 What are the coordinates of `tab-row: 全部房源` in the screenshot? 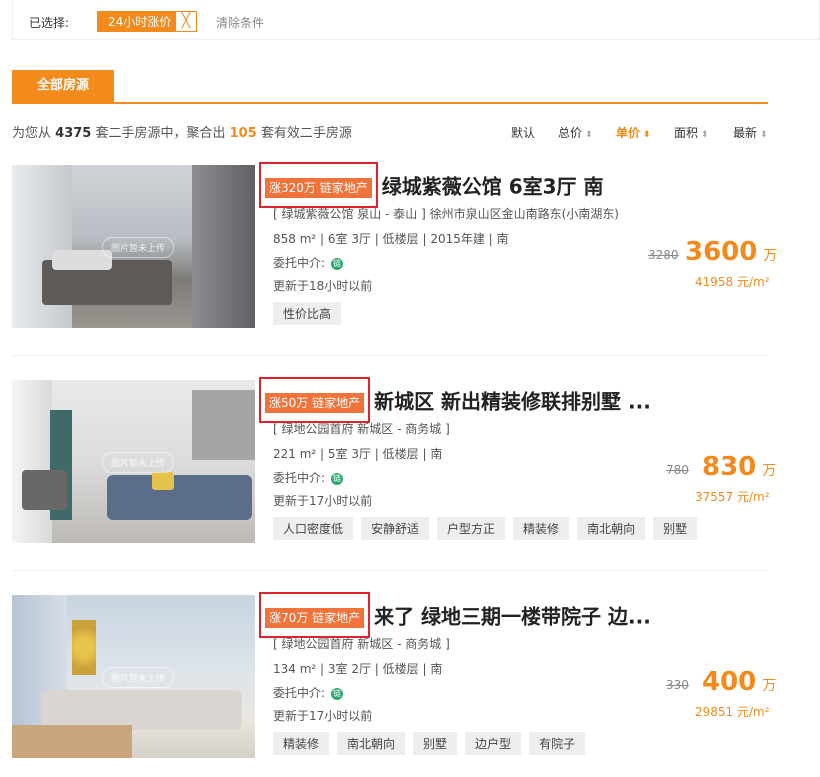 It's located at (390, 87).